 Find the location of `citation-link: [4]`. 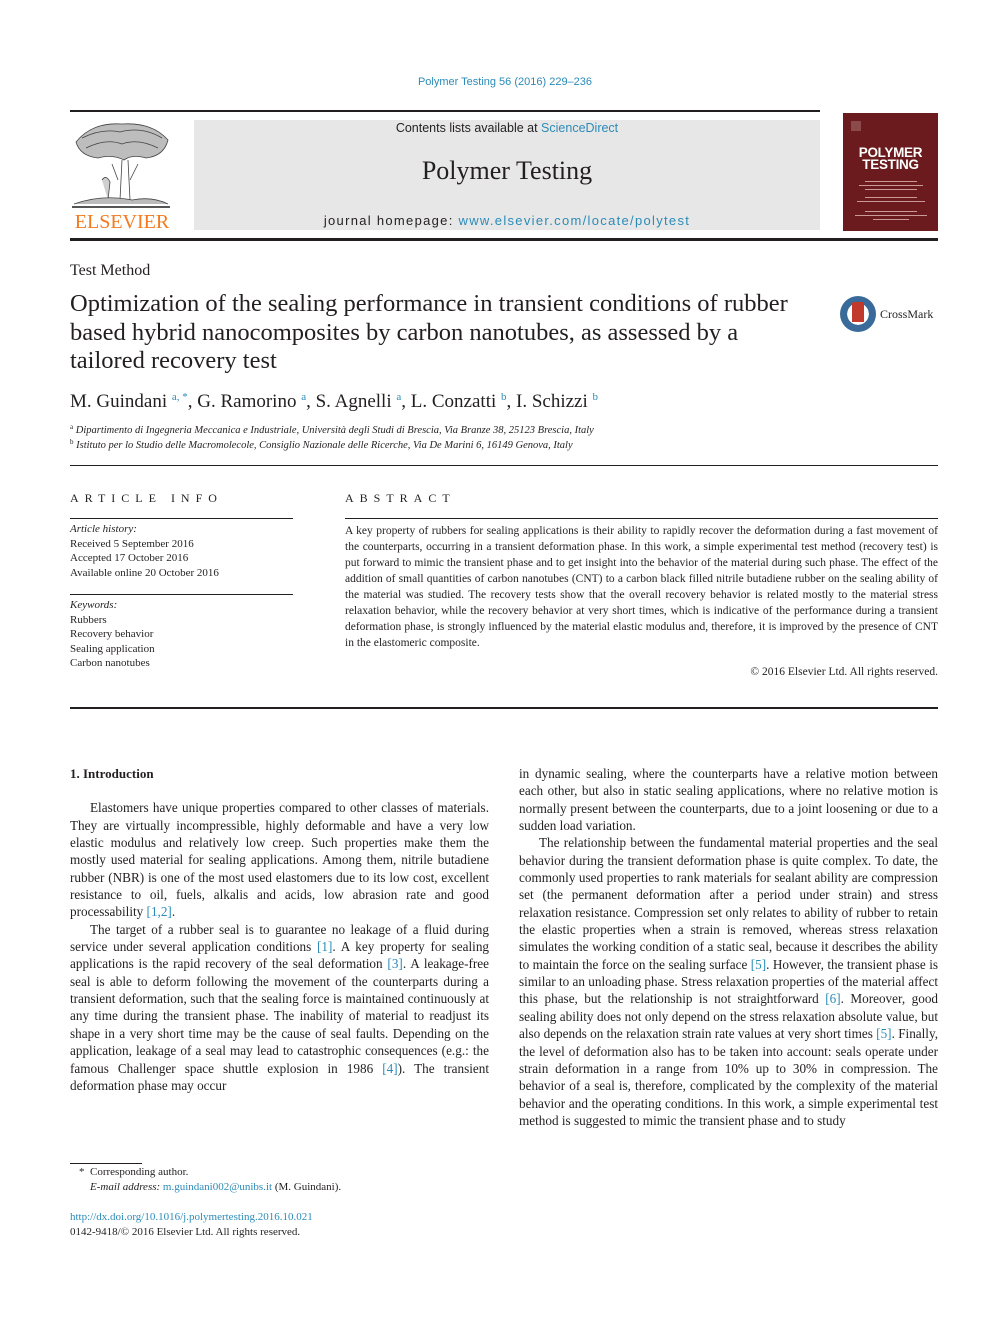

citation-link: [4] is located at coordinates (389, 1068).